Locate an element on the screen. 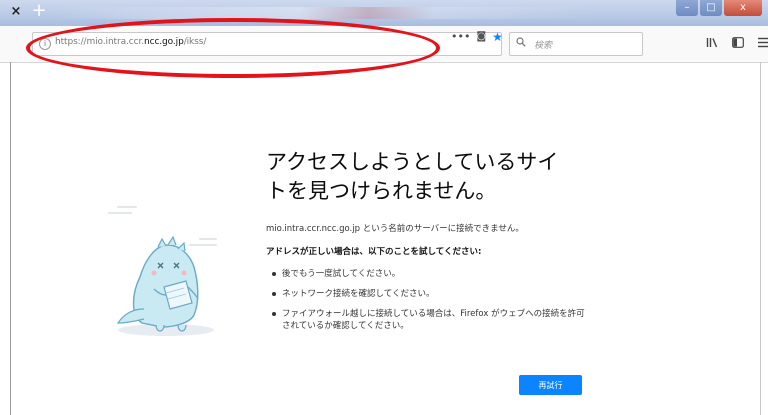 This screenshot has width=768, height=415. close-tab-icon: × is located at coordinates (16, 12).